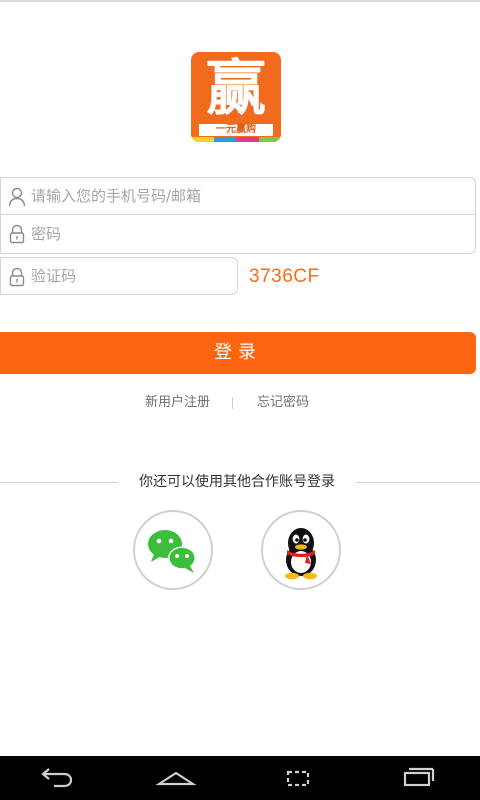 This screenshot has height=800, width=480. What do you see at coordinates (246, 196) in the screenshot?
I see `username-input` at bounding box center [246, 196].